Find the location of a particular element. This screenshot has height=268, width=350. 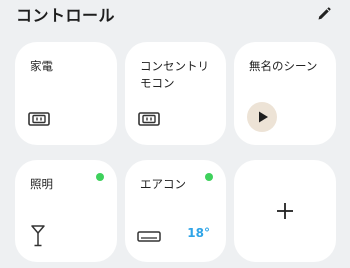

card-label: 無名のシーン is located at coordinates (283, 66).